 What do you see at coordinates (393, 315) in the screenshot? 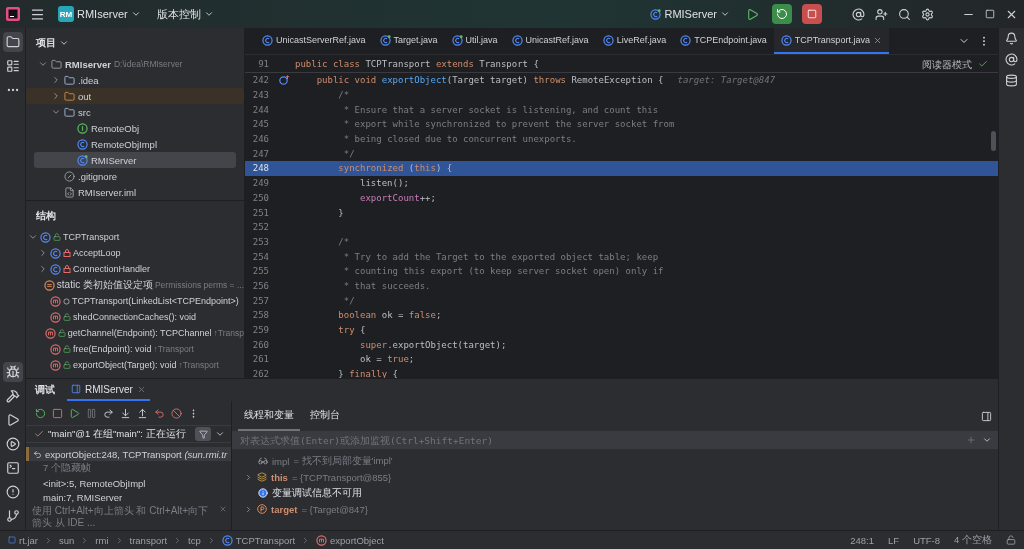
I see `code-token: ok =` at bounding box center [393, 315].